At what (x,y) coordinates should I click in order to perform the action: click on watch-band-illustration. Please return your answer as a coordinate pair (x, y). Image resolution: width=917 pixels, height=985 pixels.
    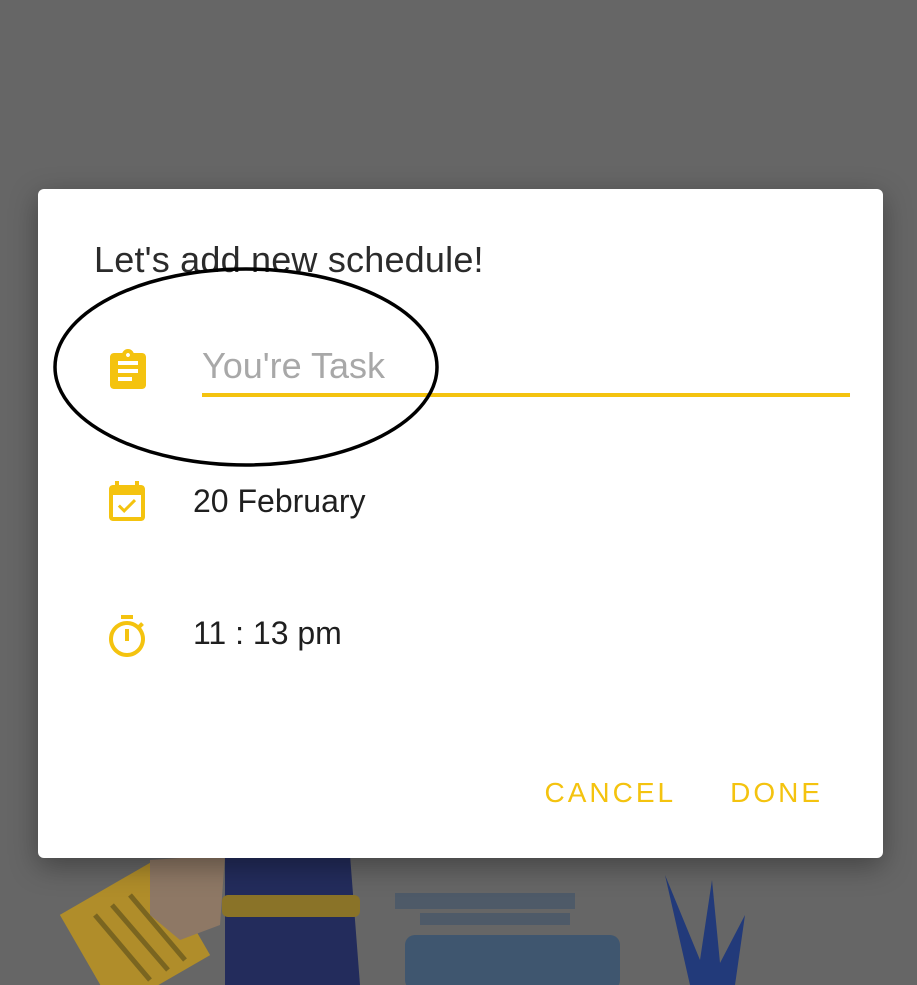
    Looking at the image, I should click on (291, 906).